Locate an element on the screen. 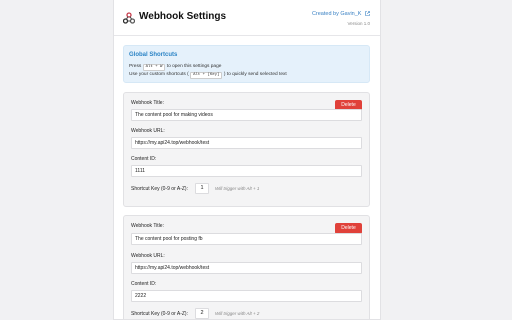  shortcut-hint: Will trigger with Alt + 1 is located at coordinates (237, 188).